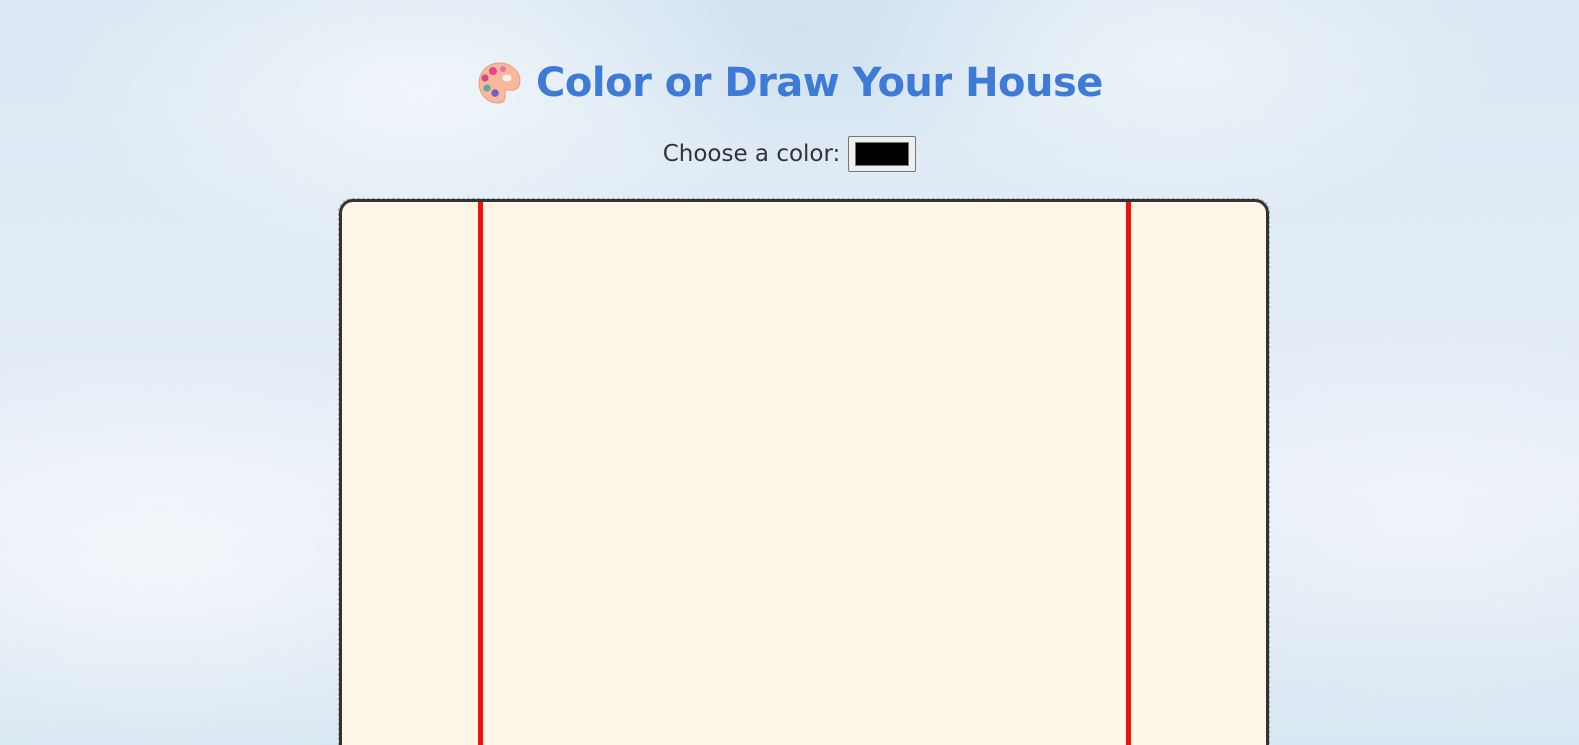 The width and height of the screenshot is (1579, 745). Describe the element at coordinates (480, 473) in the screenshot. I see `drawn-stroke-left` at that location.